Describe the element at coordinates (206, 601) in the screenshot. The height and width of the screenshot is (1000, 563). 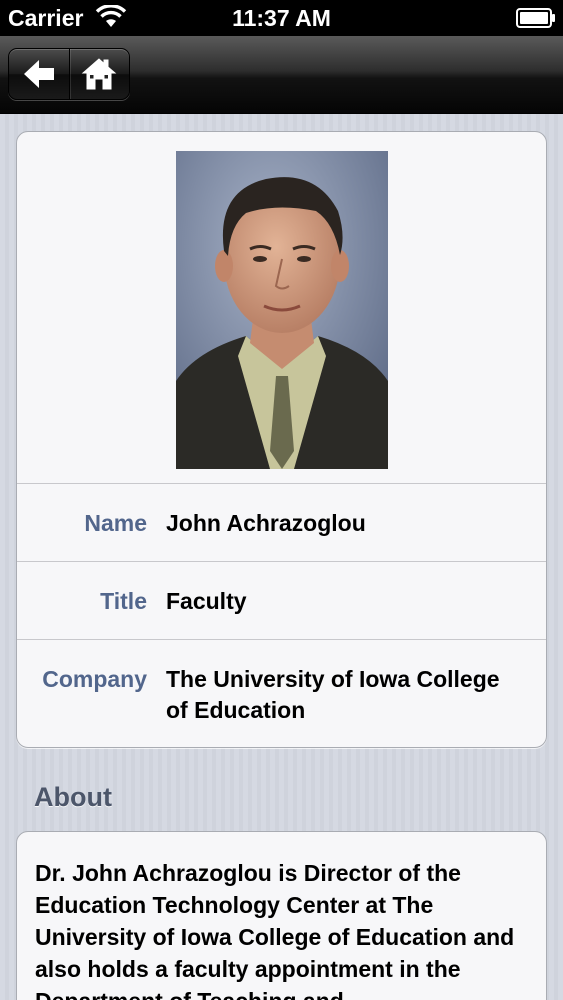
I see `title-value: Faculty` at that location.